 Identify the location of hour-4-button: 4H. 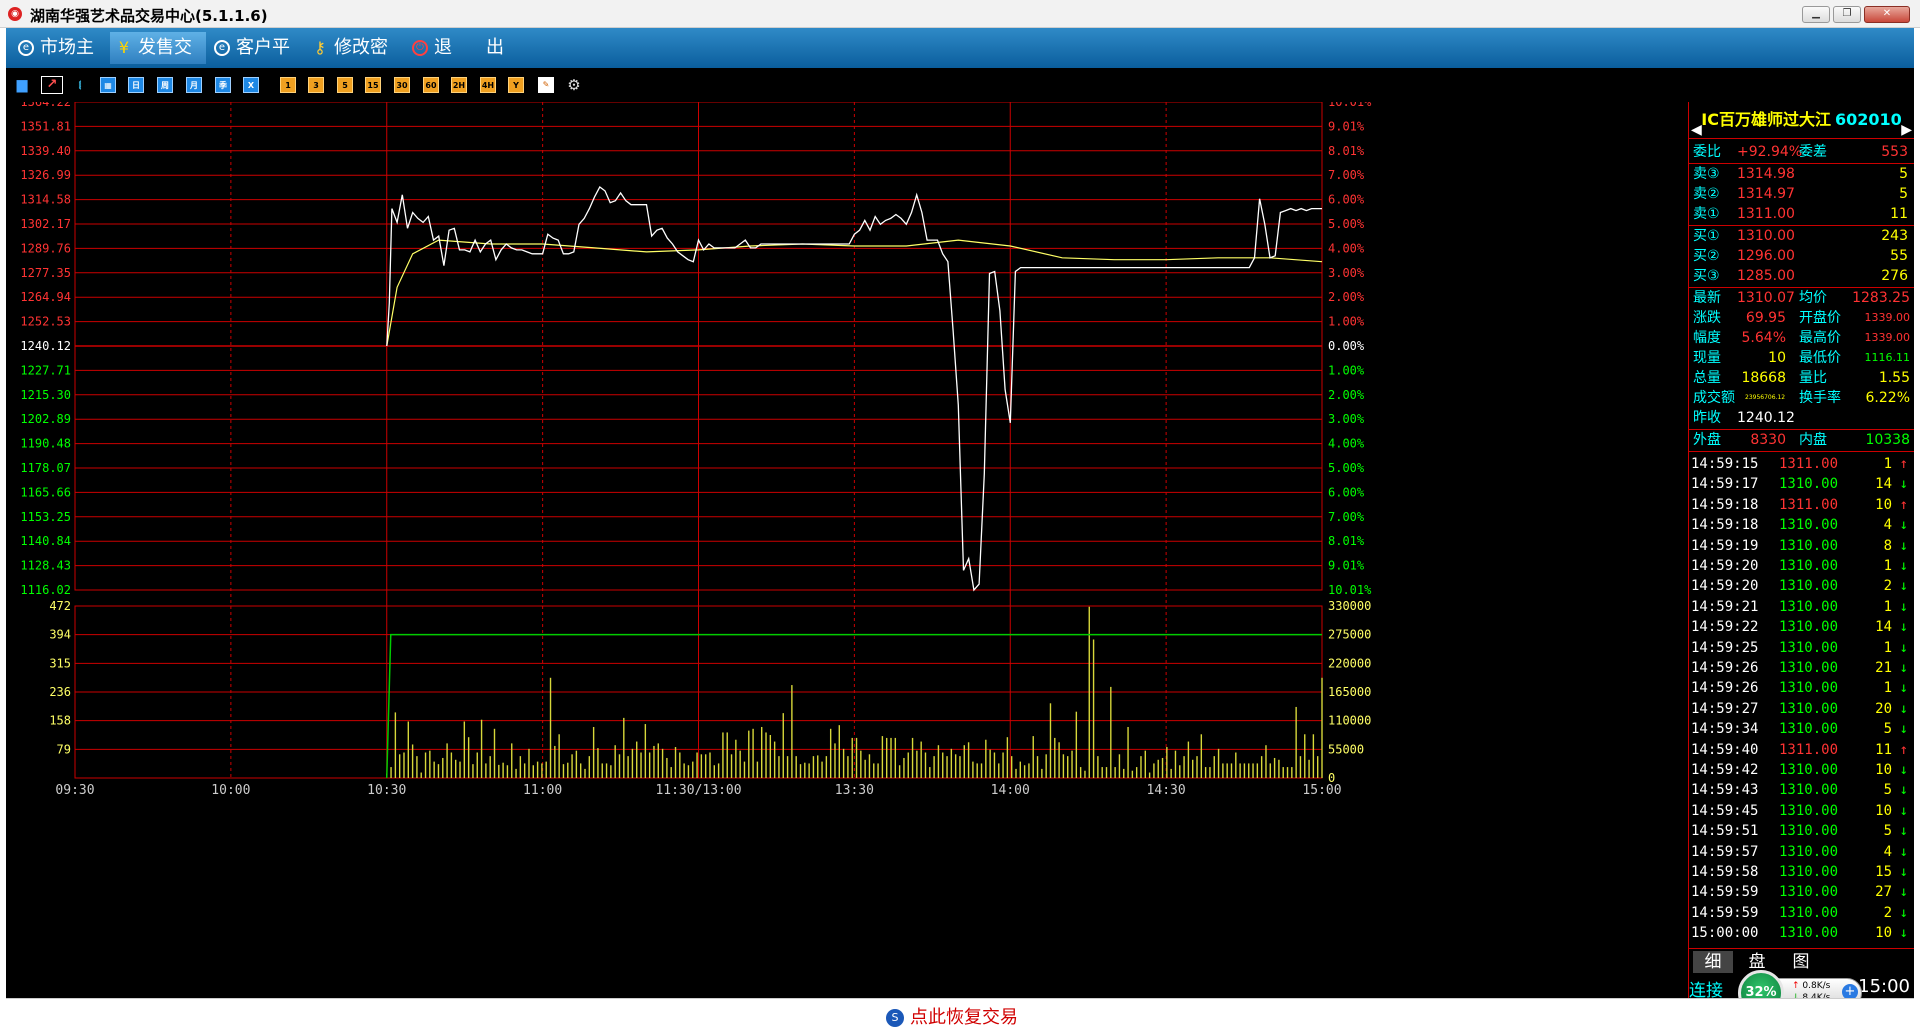
(488, 85).